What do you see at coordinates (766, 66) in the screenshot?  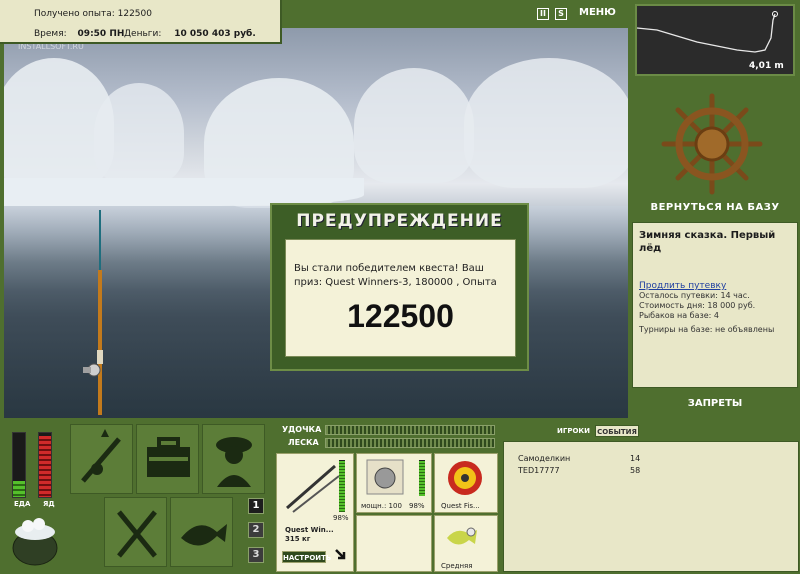 I see `depth-value: 4,01 m` at bounding box center [766, 66].